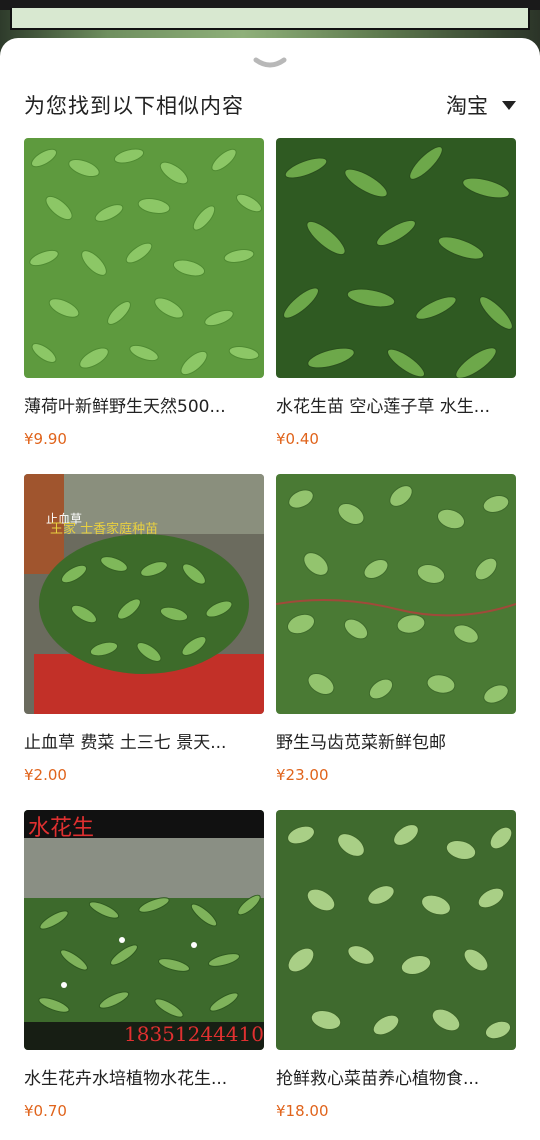 The width and height of the screenshot is (540, 1140). Describe the element at coordinates (302, 775) in the screenshot. I see `product-price: ¥23.00` at that location.